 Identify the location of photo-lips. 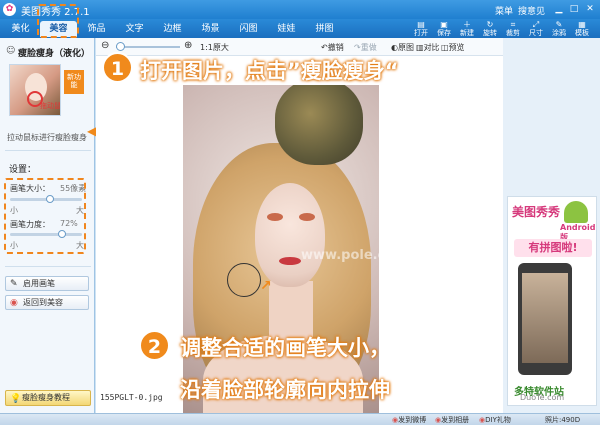
(290, 261).